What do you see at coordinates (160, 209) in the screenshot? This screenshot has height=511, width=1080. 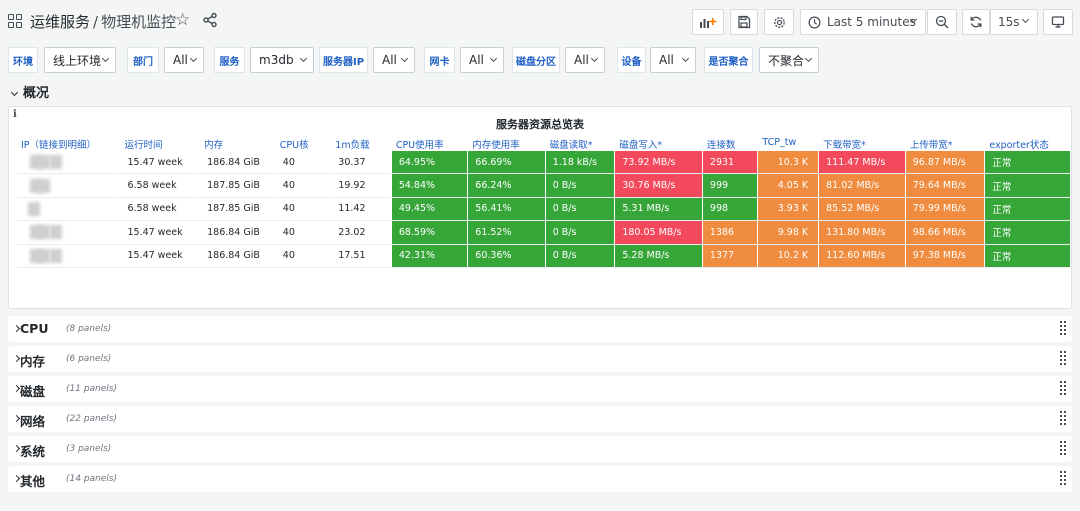 I see `table-cell: 6.58 week` at bounding box center [160, 209].